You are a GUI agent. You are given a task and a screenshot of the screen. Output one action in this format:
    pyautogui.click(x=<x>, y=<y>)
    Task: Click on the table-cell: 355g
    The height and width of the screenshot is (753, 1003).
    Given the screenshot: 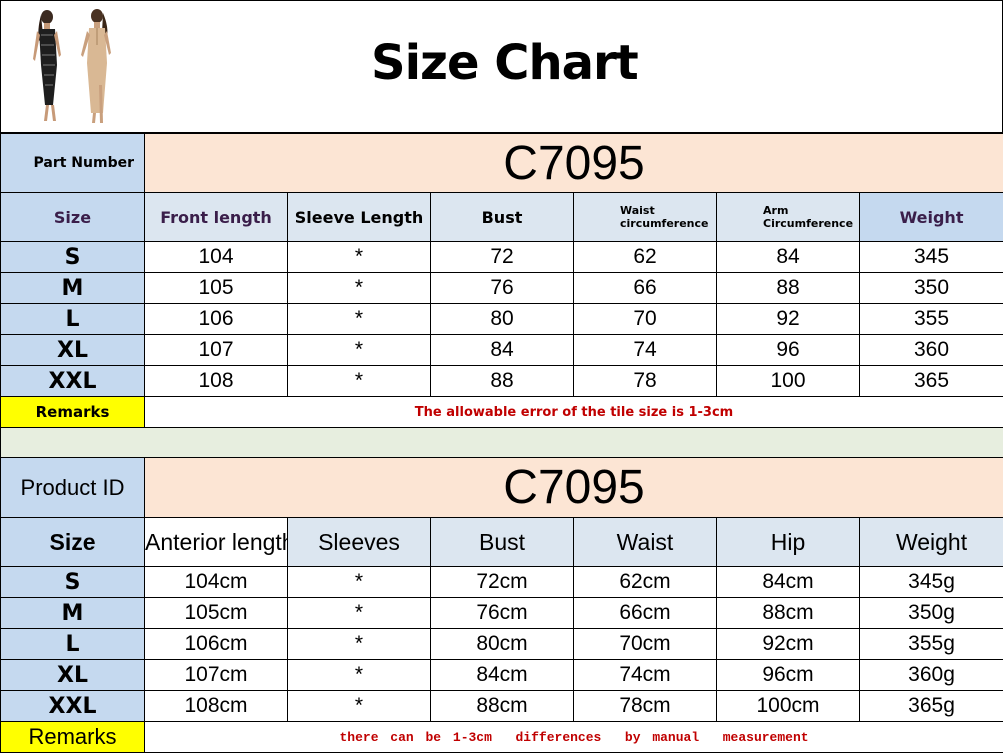 What is the action you would take?
    pyautogui.click(x=930, y=644)
    